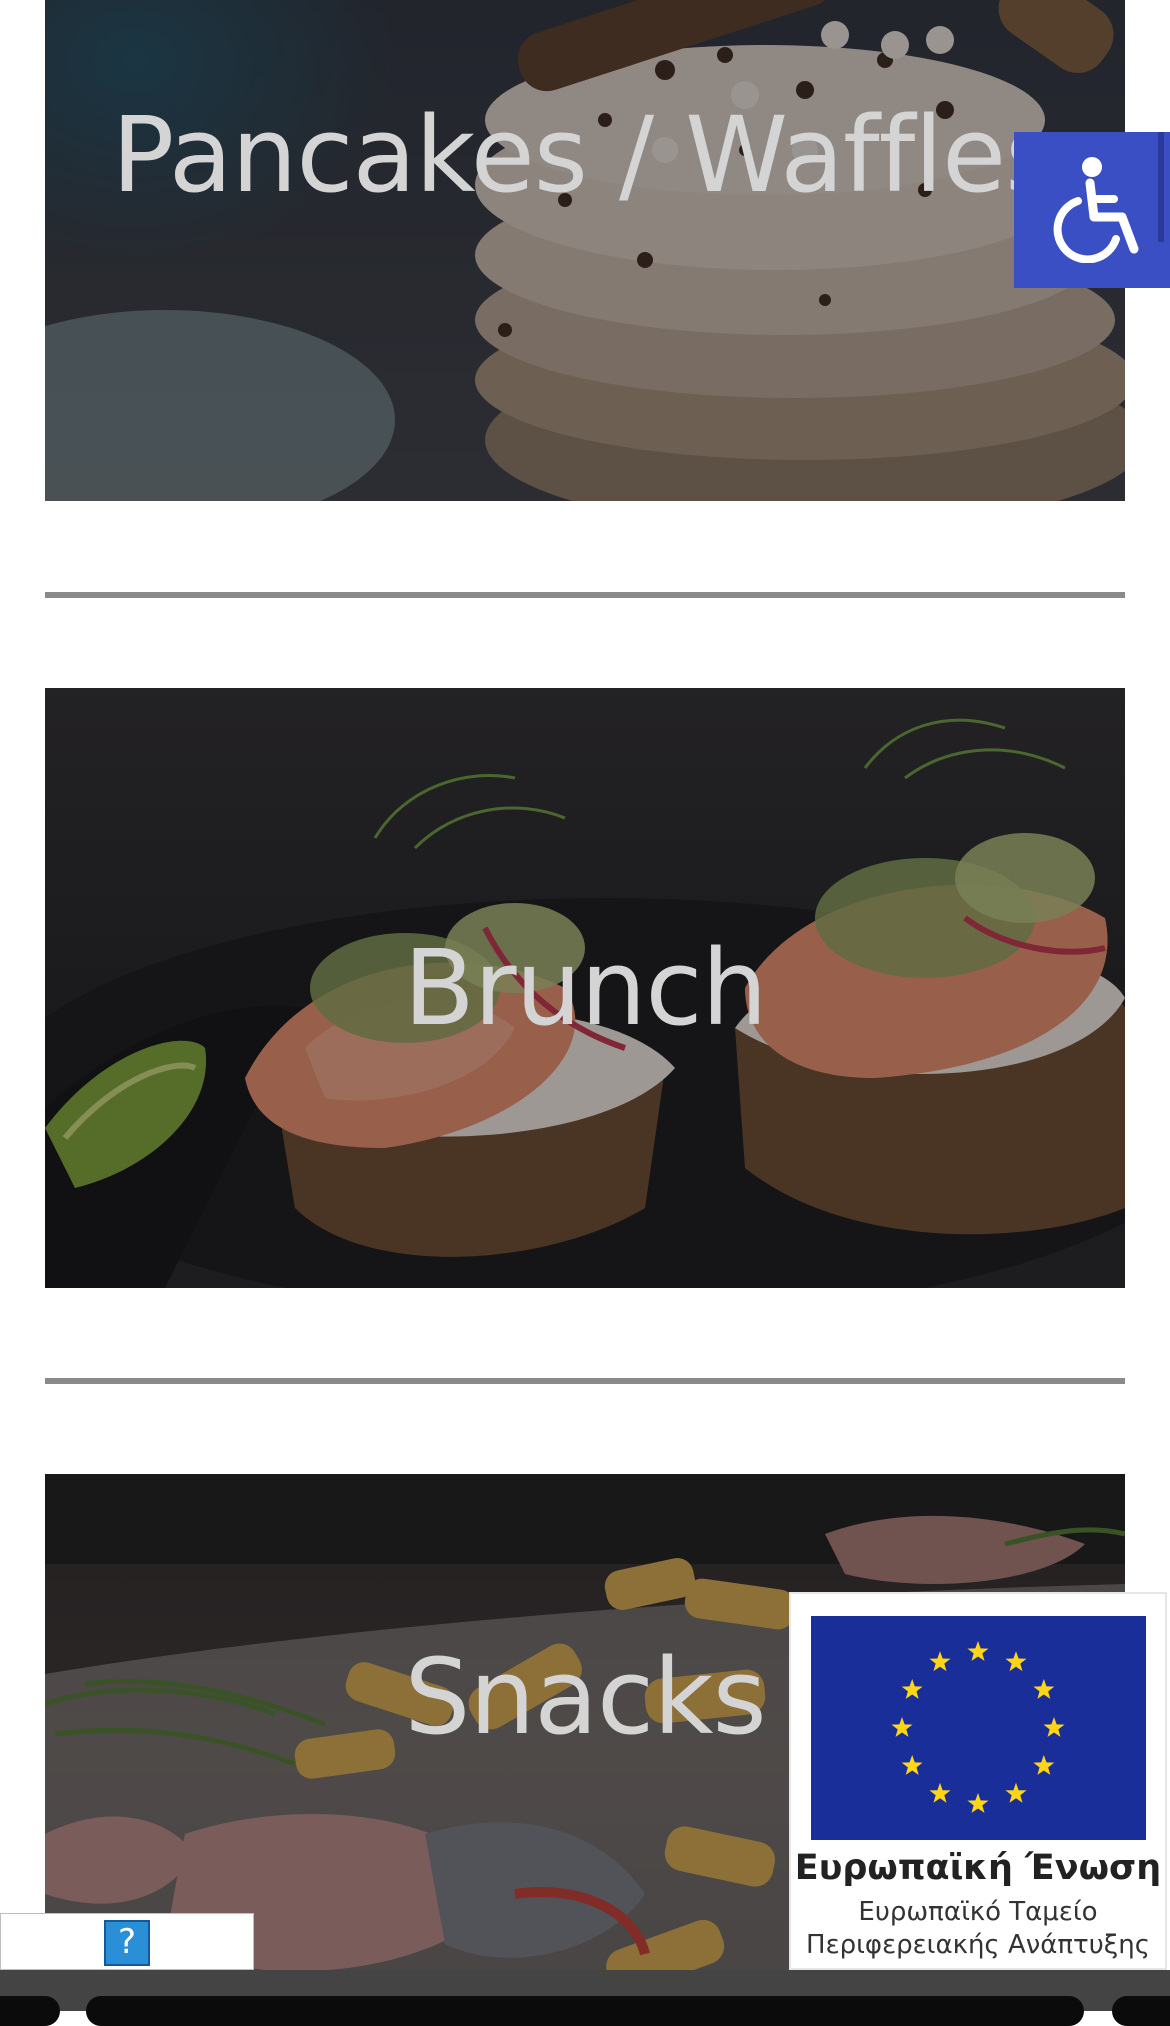 This screenshot has width=1170, height=2026. I want to click on bottom-navigation-bar, so click(585, 1998).